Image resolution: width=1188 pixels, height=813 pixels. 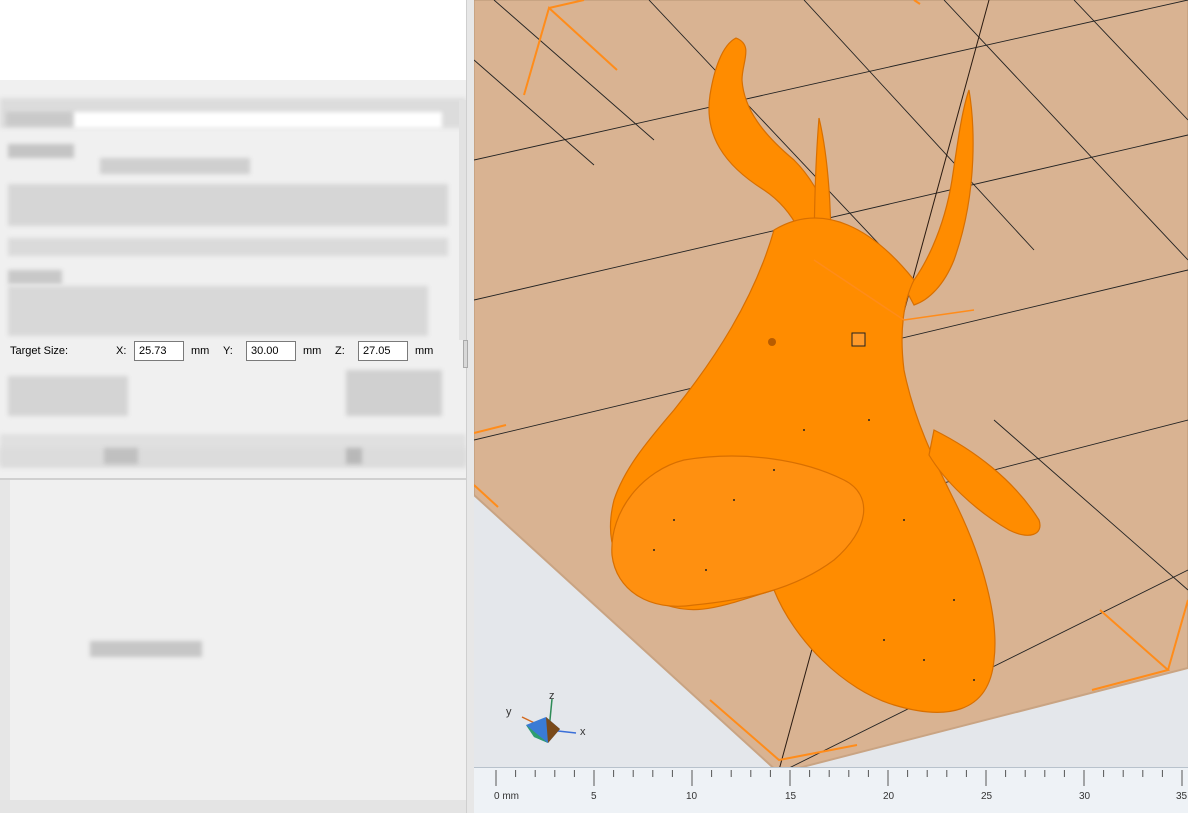 I want to click on measurement-ruler: 0 mm 5 10 15 20 25 30 35, so click(x=831, y=790).